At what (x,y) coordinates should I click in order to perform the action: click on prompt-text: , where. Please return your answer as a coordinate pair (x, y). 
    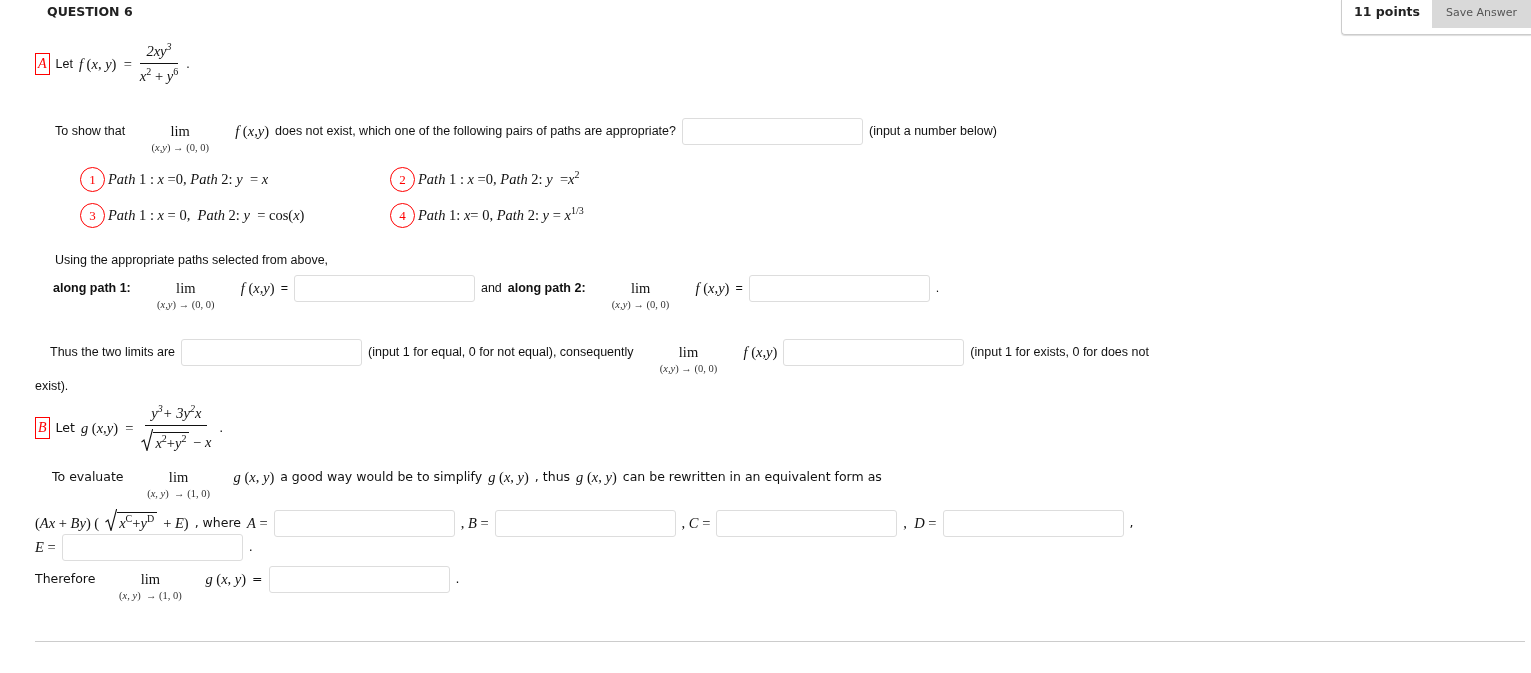
    Looking at the image, I should click on (217, 523).